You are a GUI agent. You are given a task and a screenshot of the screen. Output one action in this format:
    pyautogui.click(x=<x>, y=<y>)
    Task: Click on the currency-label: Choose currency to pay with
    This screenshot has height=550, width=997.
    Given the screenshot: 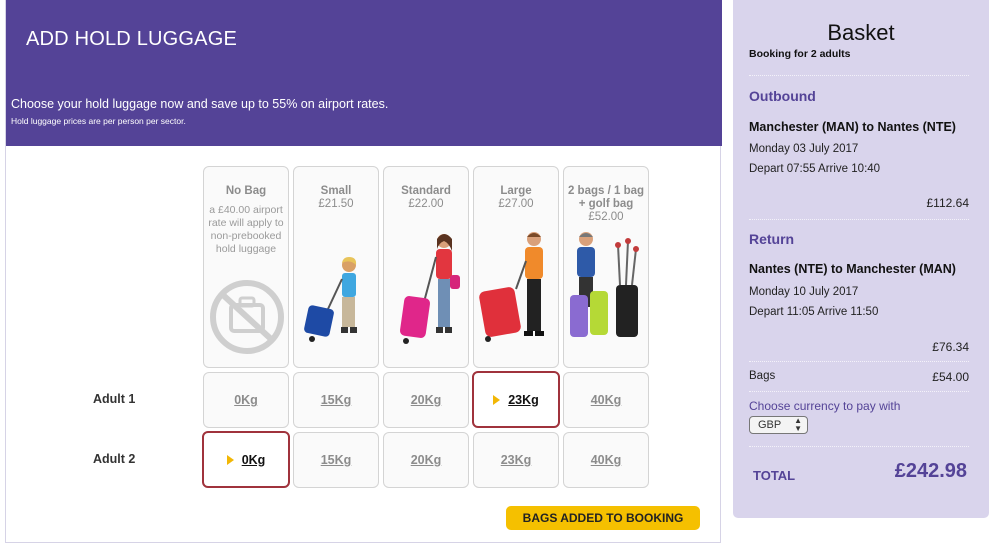 What is the action you would take?
    pyautogui.click(x=825, y=406)
    